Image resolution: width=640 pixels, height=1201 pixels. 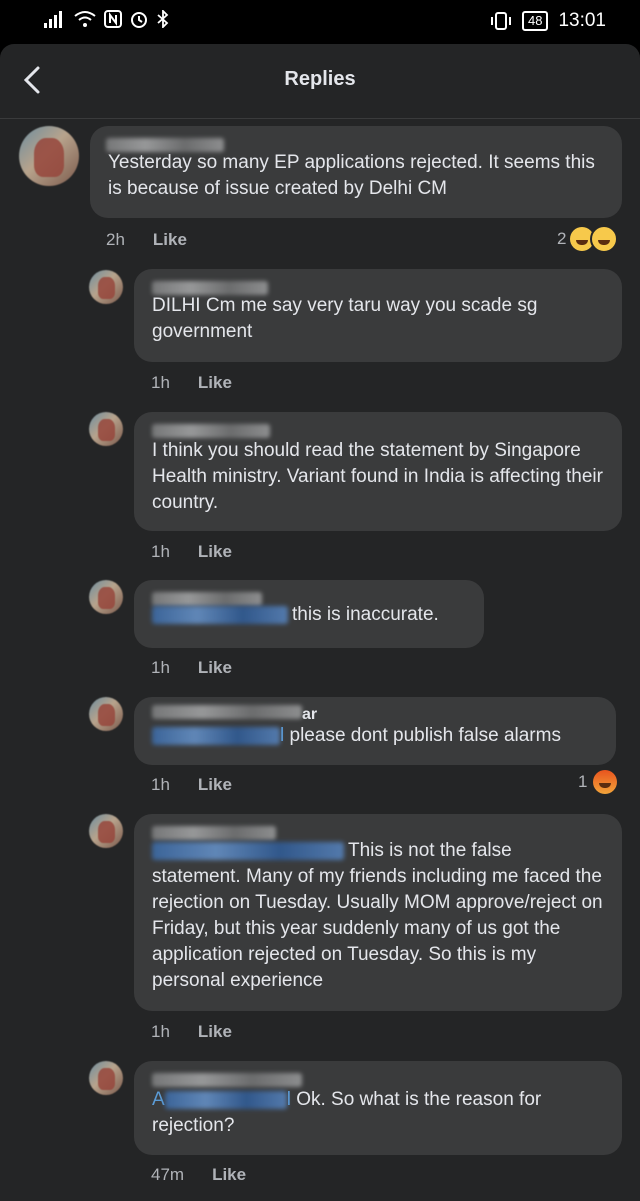 I want to click on page-title: Replies, so click(x=320, y=79).